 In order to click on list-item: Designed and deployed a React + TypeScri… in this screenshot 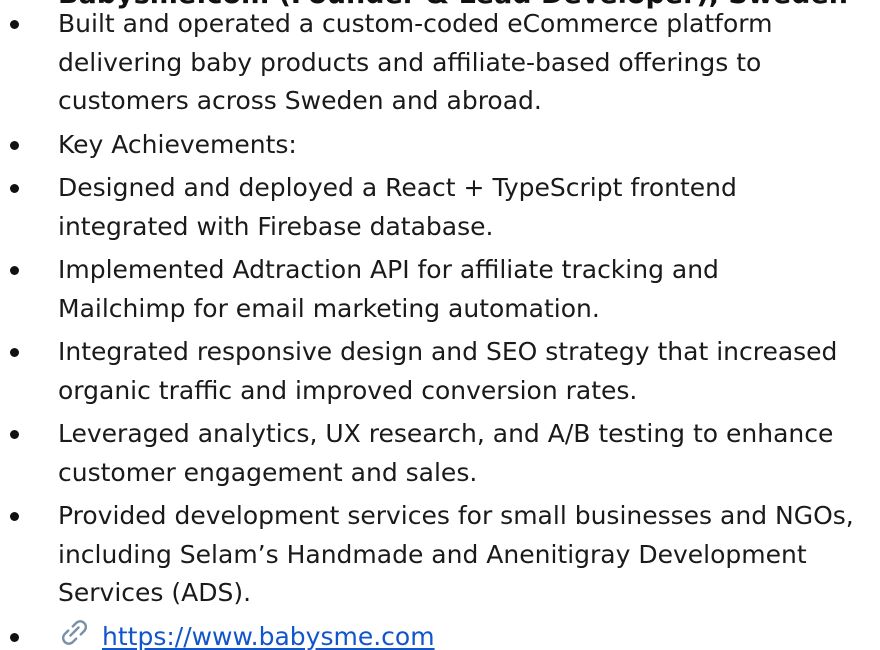, I will do `click(427, 207)`.